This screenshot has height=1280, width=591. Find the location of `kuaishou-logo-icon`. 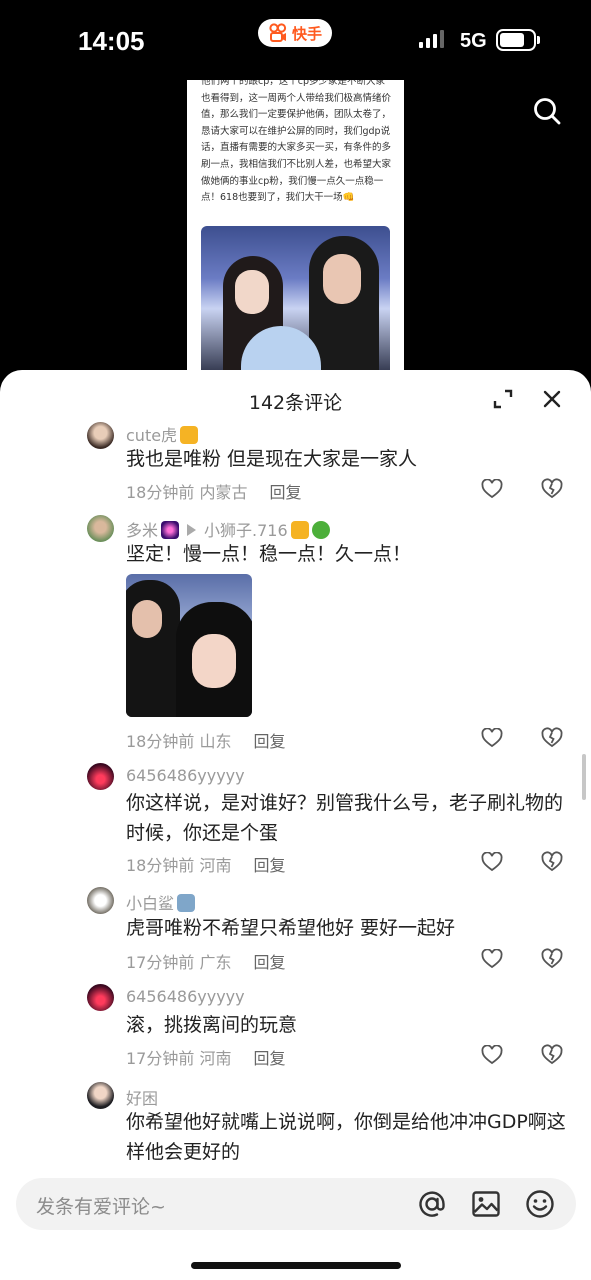

kuaishou-logo-icon is located at coordinates (278, 32).